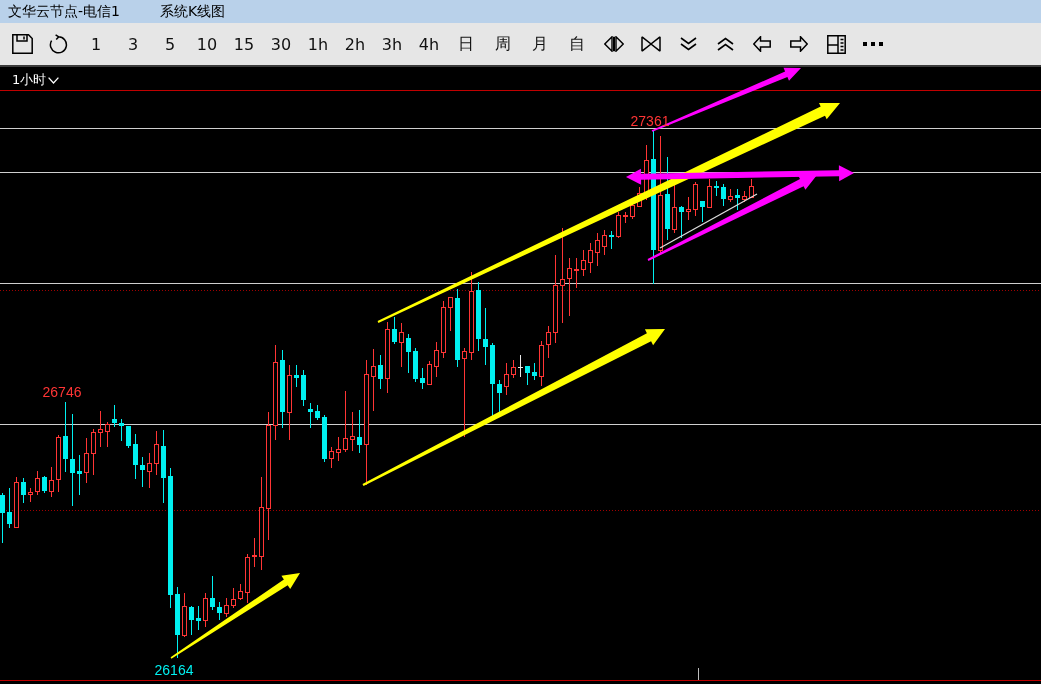 The image size is (1041, 684). Describe the element at coordinates (520, 366) in the screenshot. I see `doji-candle` at that location.